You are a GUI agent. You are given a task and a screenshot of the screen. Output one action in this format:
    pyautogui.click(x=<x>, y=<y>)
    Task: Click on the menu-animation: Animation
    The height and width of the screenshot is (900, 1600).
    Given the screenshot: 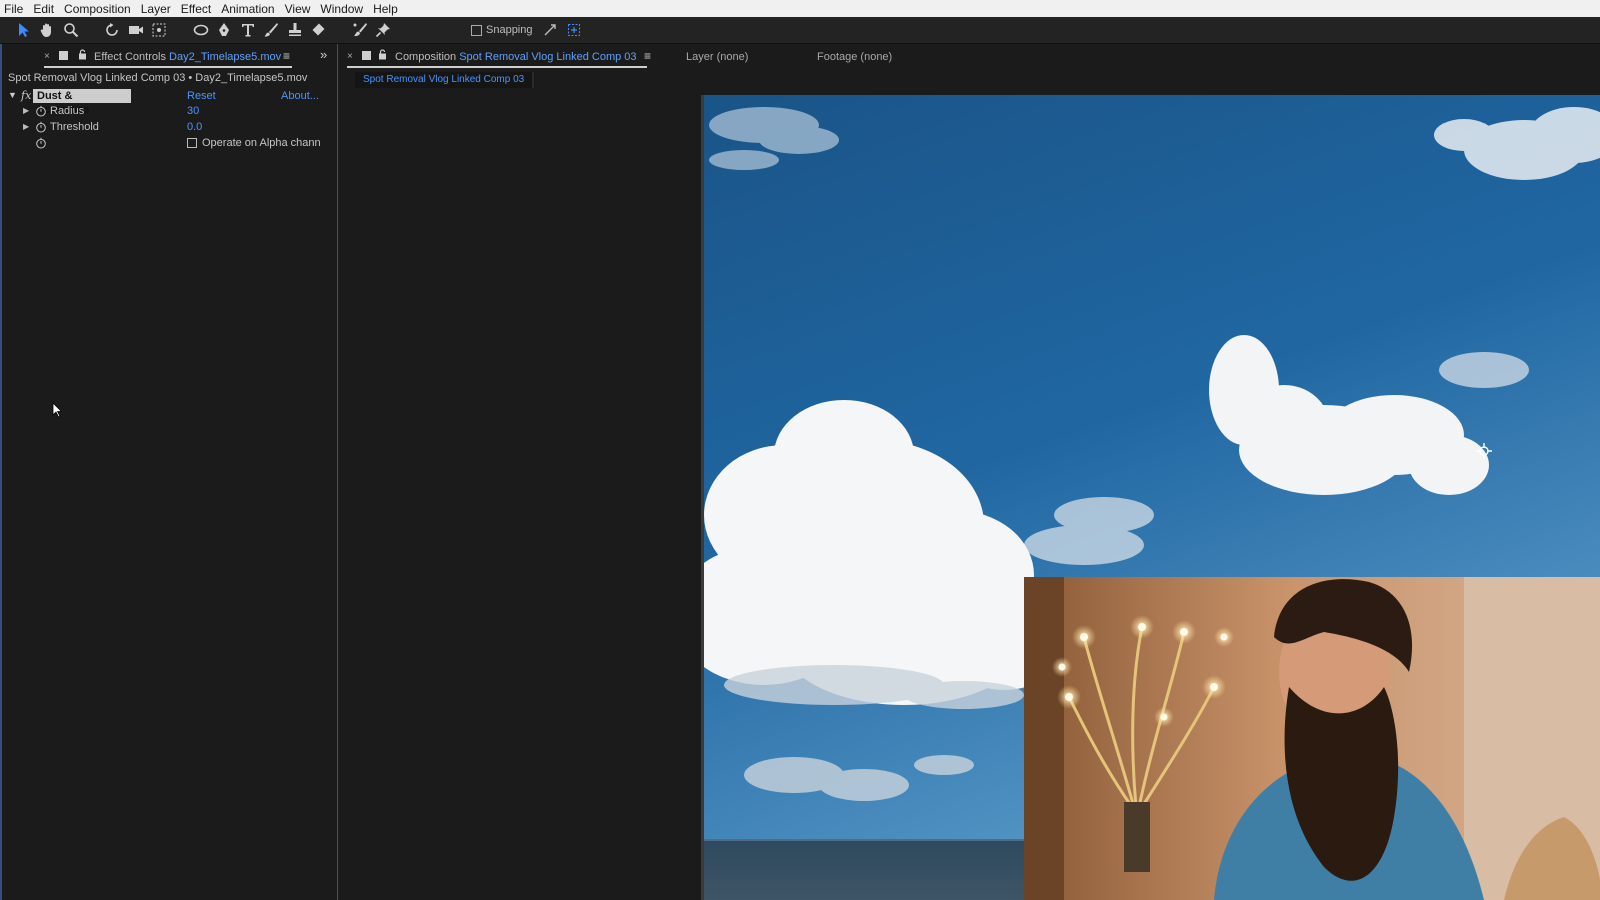 What is the action you would take?
    pyautogui.click(x=247, y=9)
    